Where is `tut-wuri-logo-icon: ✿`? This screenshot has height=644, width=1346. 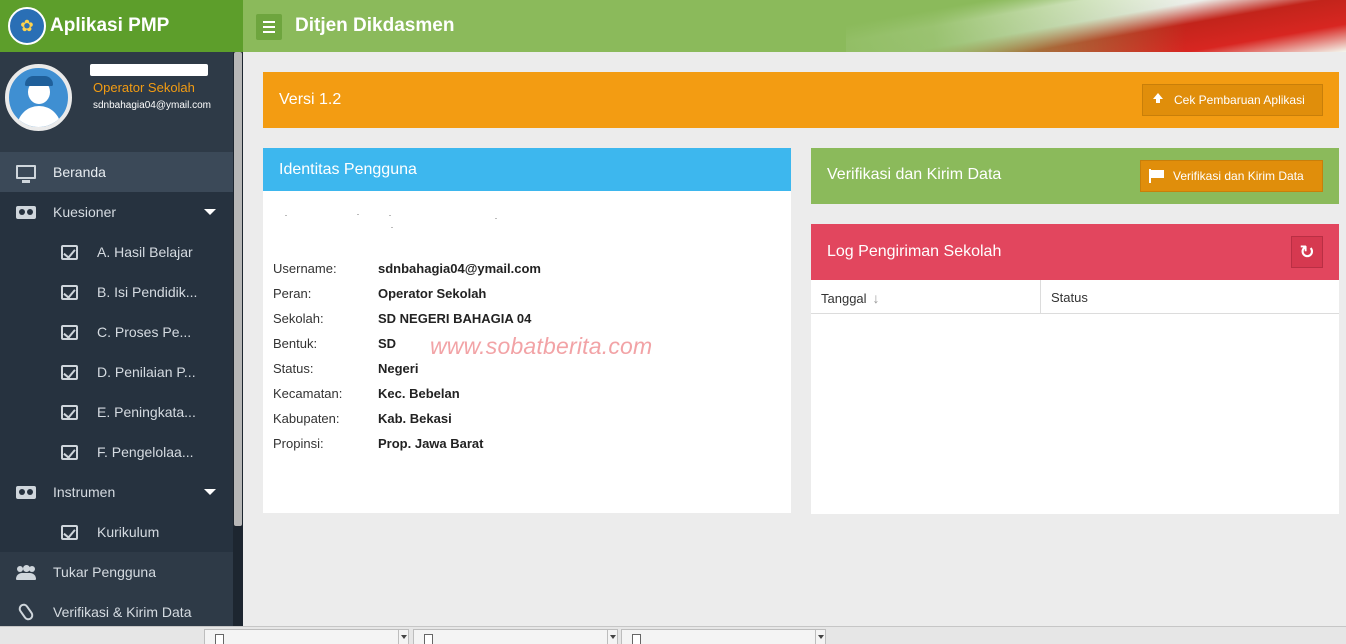
tut-wuri-logo-icon: ✿ is located at coordinates (27, 26).